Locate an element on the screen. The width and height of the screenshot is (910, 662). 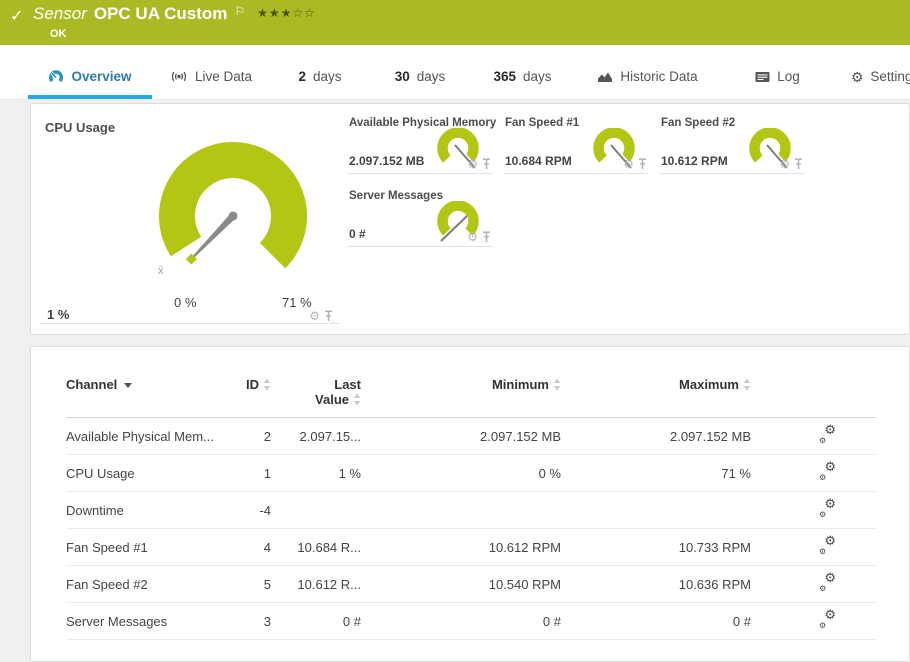
sensor-title-row: Sensor OPC UA Custom ⚐ ★★★☆☆ is located at coordinates (174, 14).